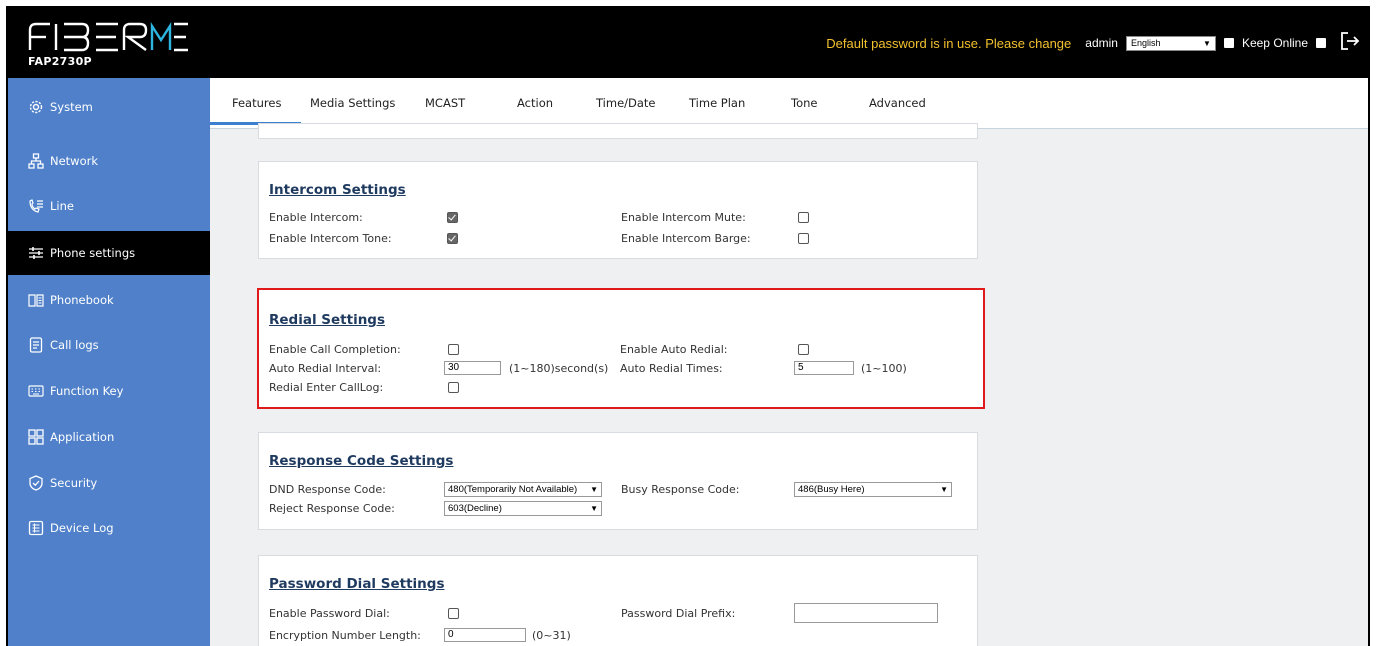 The height and width of the screenshot is (646, 1377). Describe the element at coordinates (332, 508) in the screenshot. I see `reject-response-code-label: Reject Response Code:` at that location.